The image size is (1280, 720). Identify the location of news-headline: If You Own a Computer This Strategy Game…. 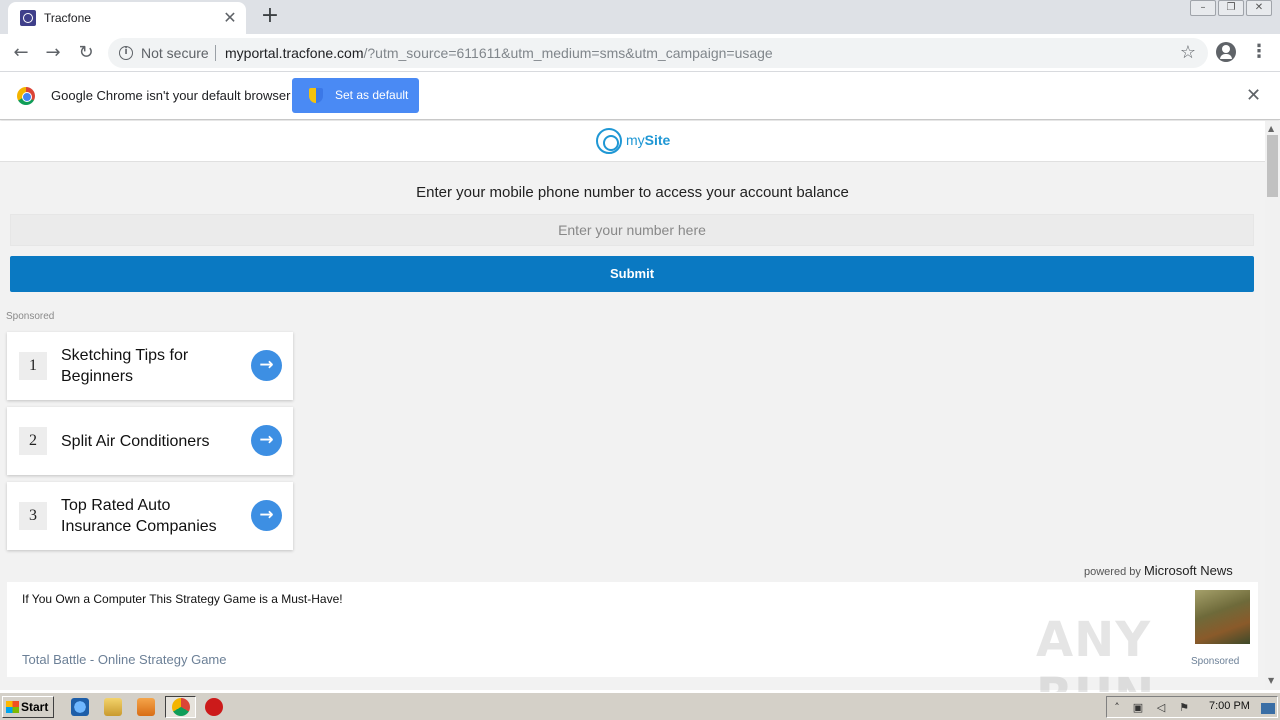
(182, 599).